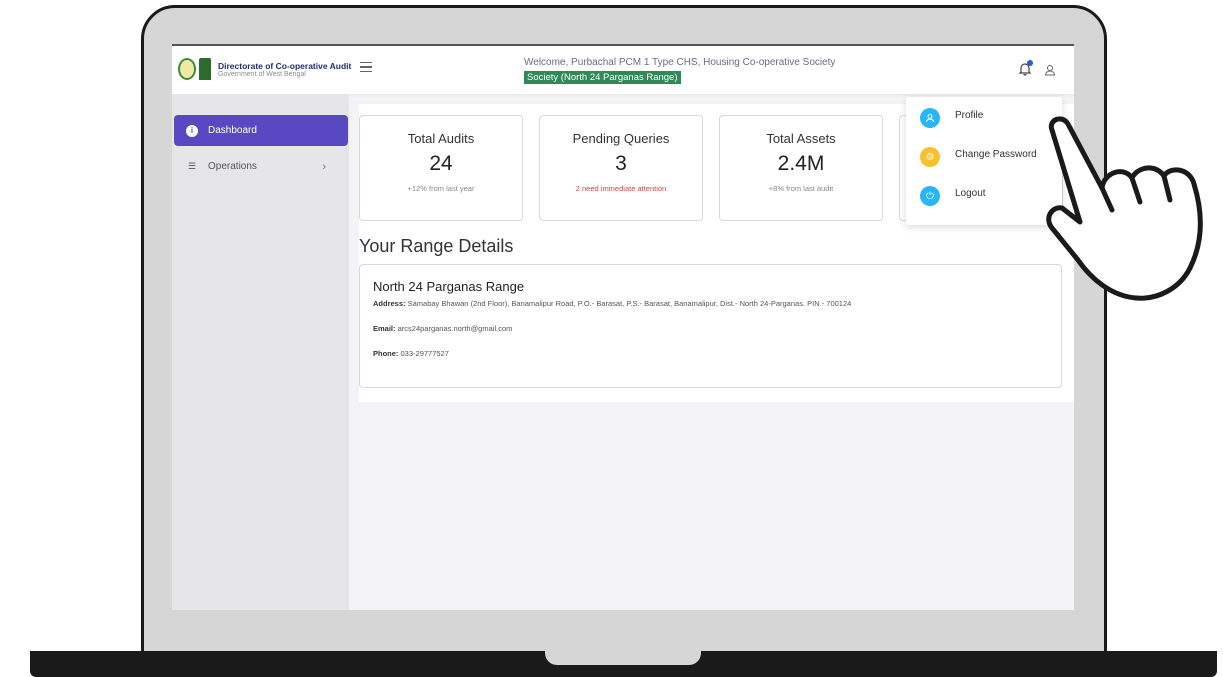 The height and width of the screenshot is (677, 1223). I want to click on range-phone: Phone: 033-29777527, so click(710, 353).